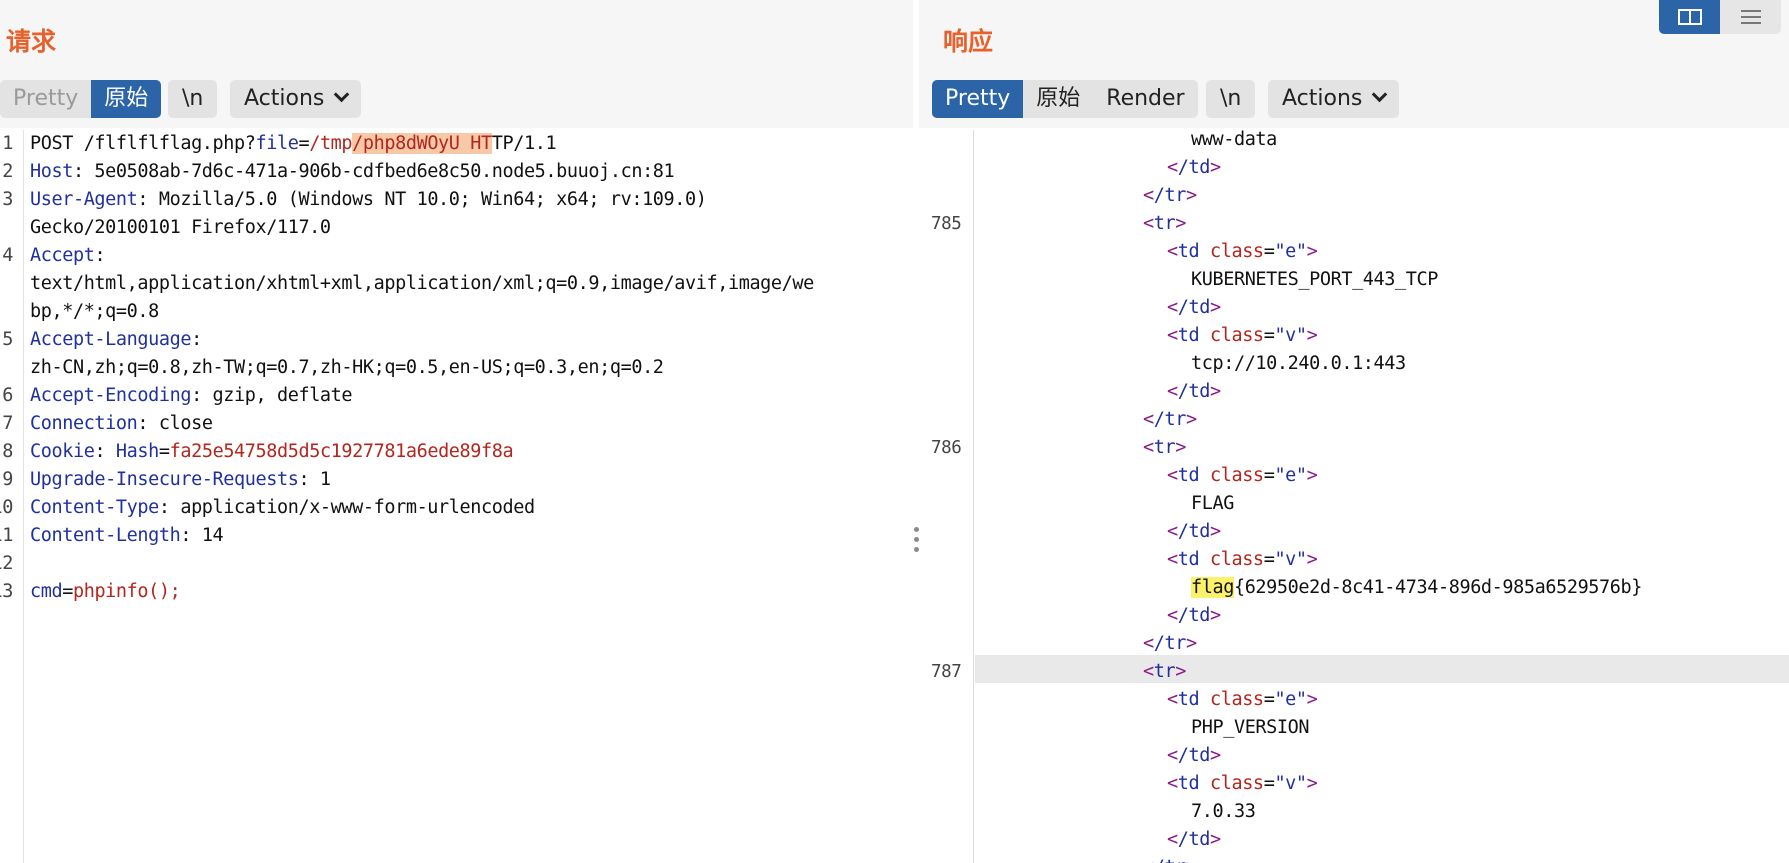 Image resolution: width=1789 pixels, height=863 pixels. Describe the element at coordinates (1212, 587) in the screenshot. I see `search-highlight: flag` at that location.